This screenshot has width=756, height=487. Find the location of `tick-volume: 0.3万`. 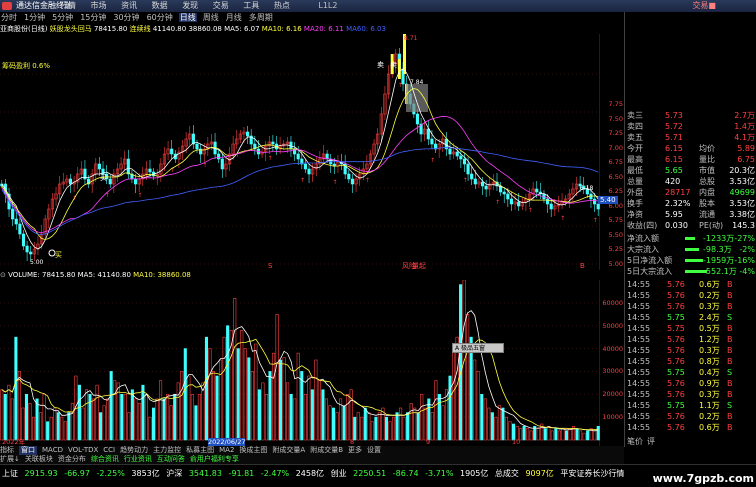

tick-volume: 0.3万 is located at coordinates (709, 306).